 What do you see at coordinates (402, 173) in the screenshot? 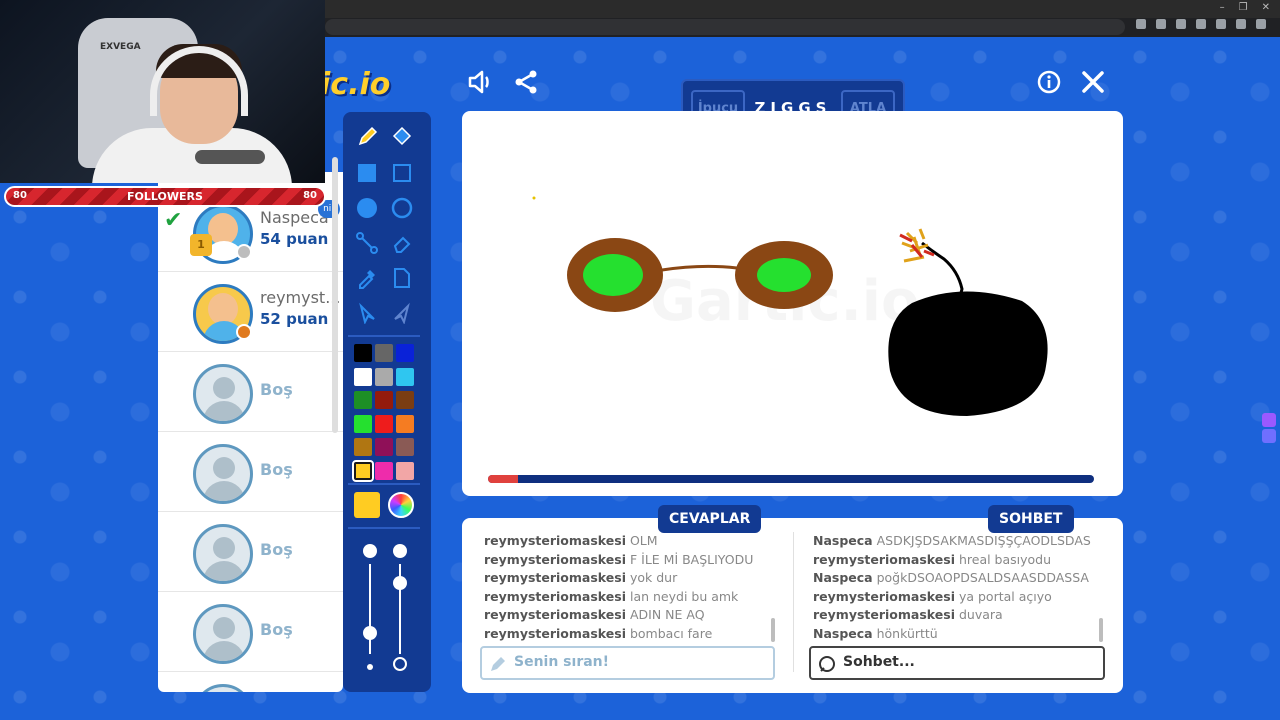
I see `square-outline-icon` at bounding box center [402, 173].